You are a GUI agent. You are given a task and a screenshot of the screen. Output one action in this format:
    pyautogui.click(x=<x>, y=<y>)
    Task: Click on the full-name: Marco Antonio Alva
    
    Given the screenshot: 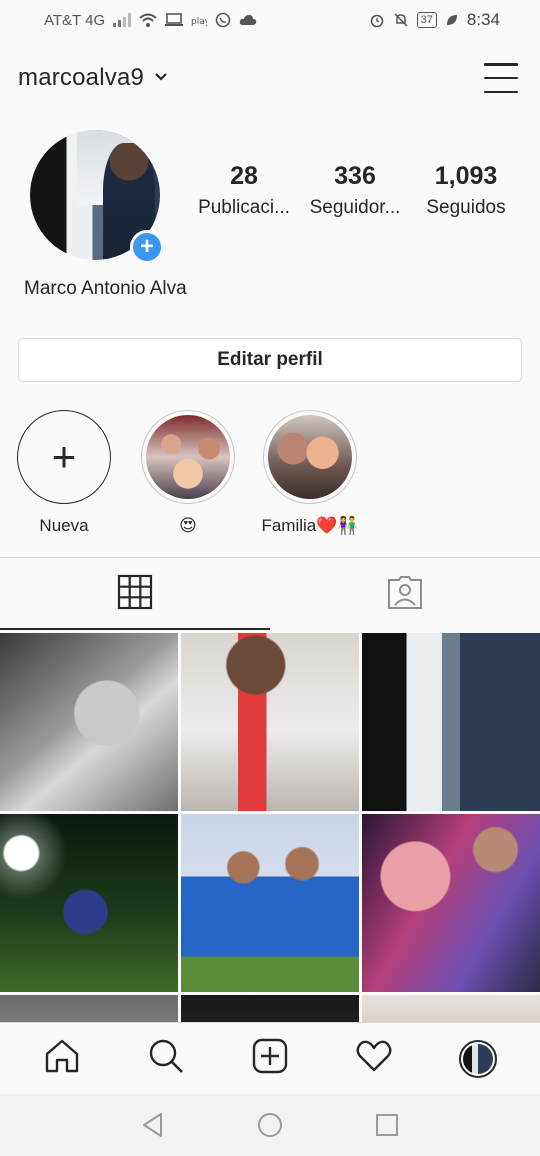 What is the action you would take?
    pyautogui.click(x=105, y=288)
    